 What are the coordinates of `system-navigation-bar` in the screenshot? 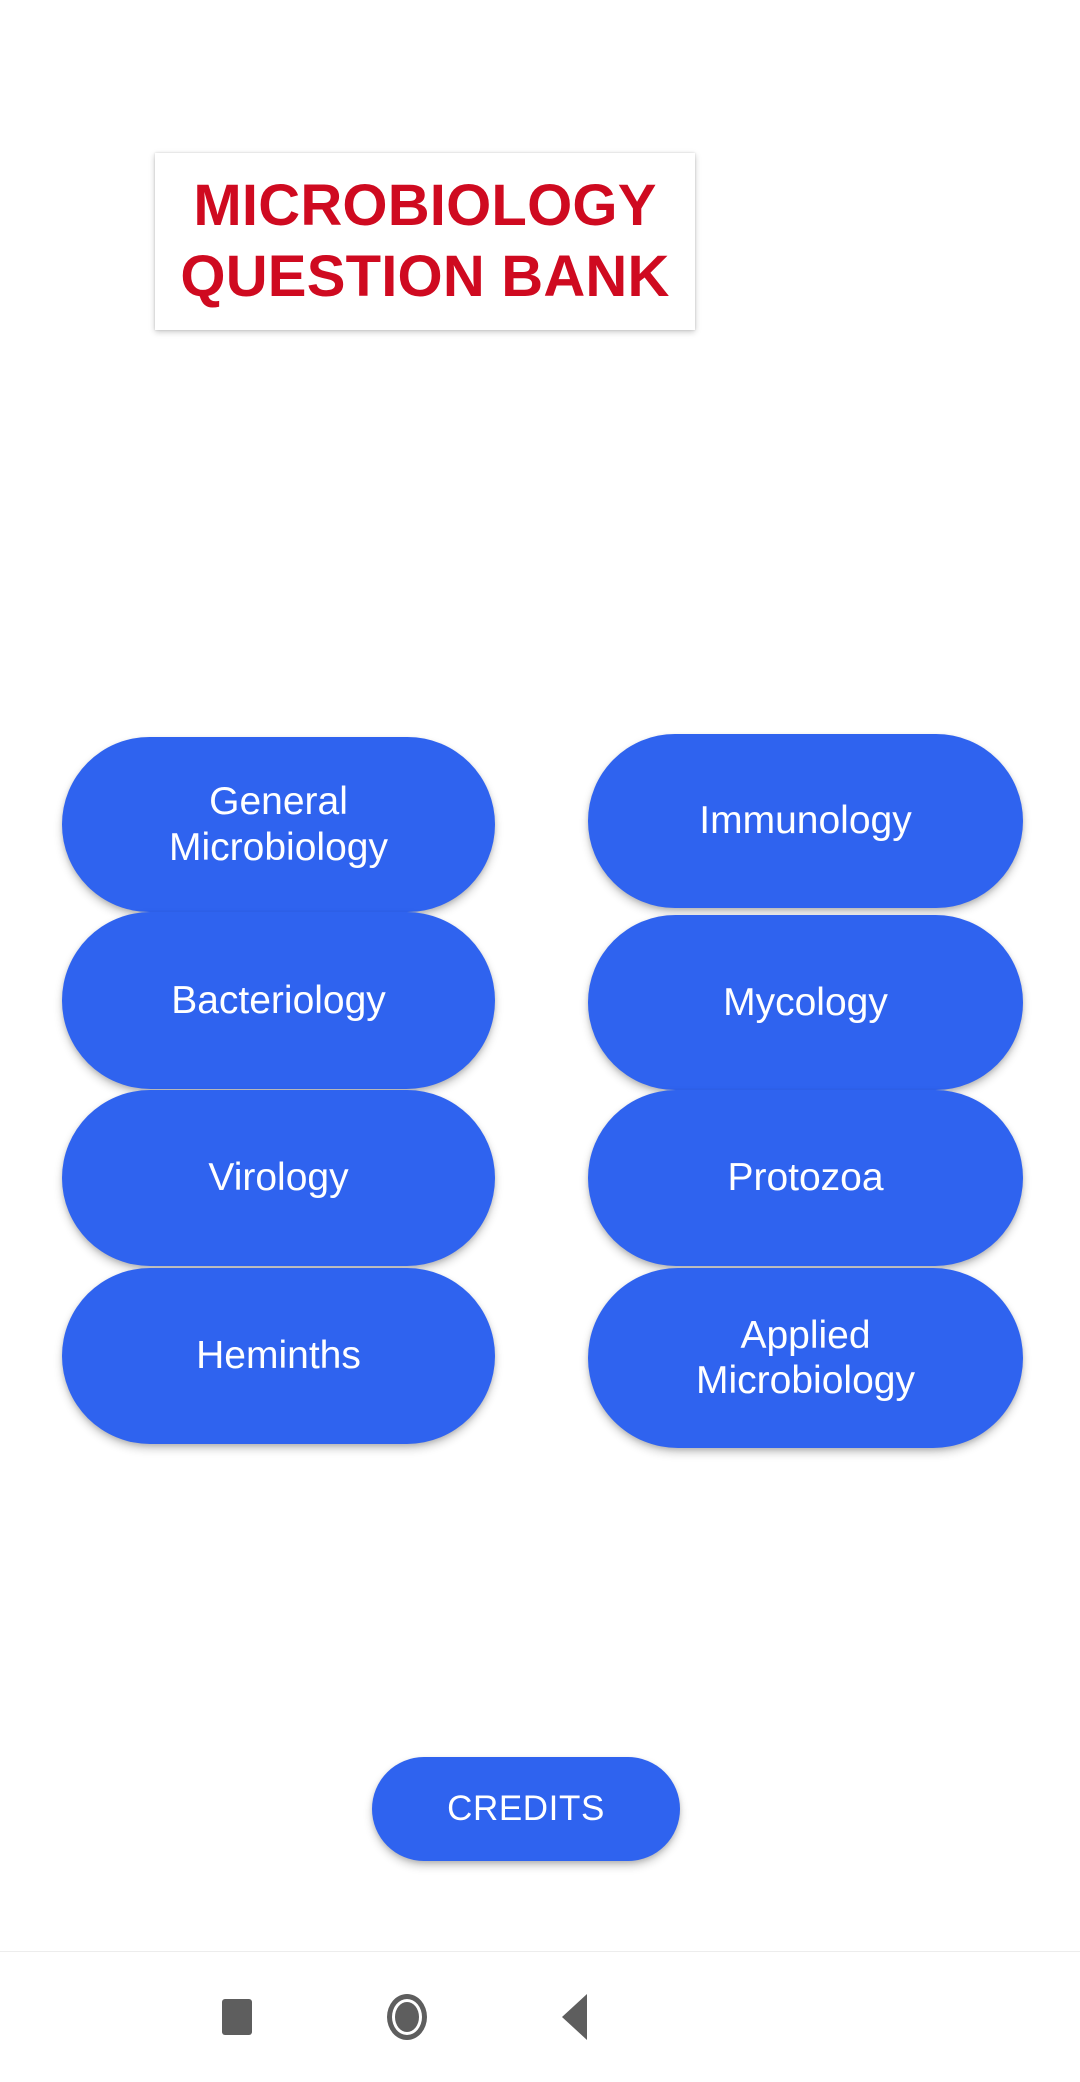 It's located at (540, 2016).